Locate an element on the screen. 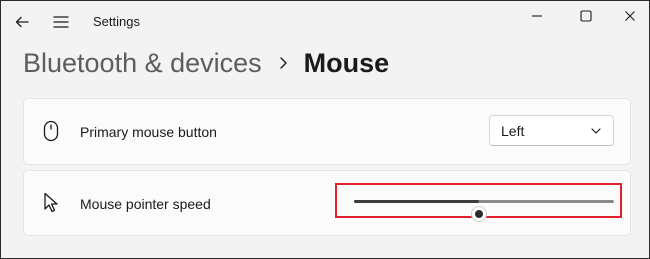 The height and width of the screenshot is (259, 650). back-button is located at coordinates (22, 22).